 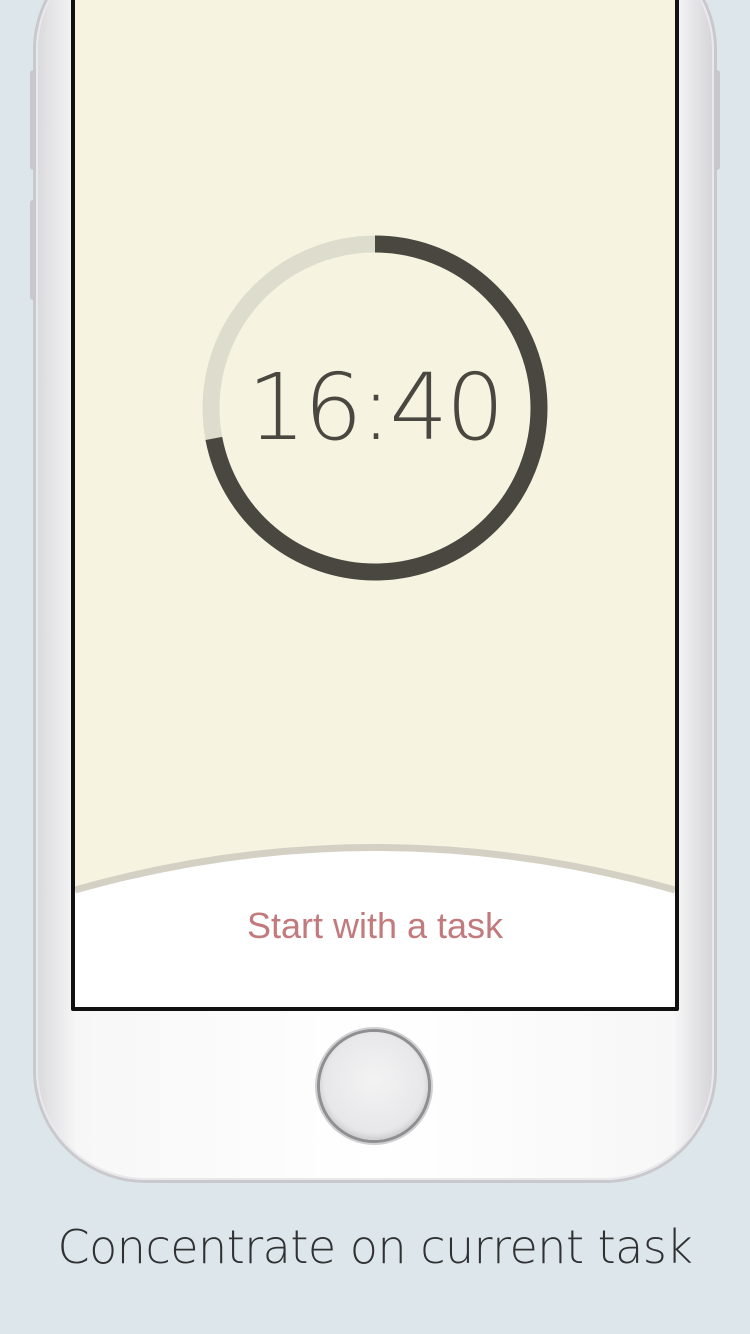 What do you see at coordinates (375, 926) in the screenshot?
I see `start-task-button: Start with a task` at bounding box center [375, 926].